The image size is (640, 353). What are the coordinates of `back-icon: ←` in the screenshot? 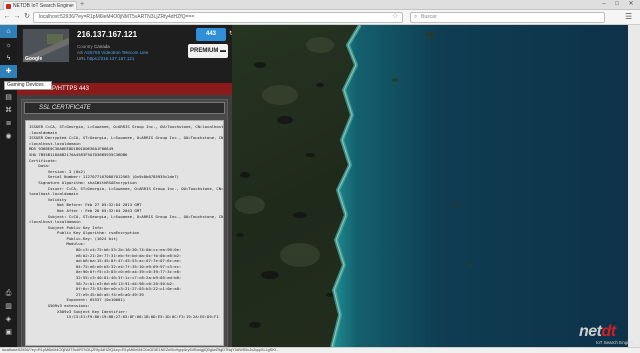 It's located at (7, 17).